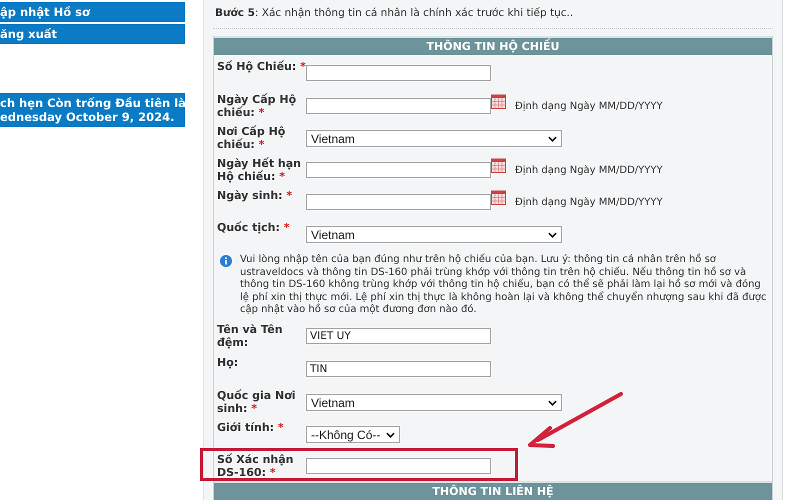 Image resolution: width=800 pixels, height=500 pixels. Describe the element at coordinates (493, 45) in the screenshot. I see `section-header: THÔNG TIN HỘ CHIẾU` at that location.